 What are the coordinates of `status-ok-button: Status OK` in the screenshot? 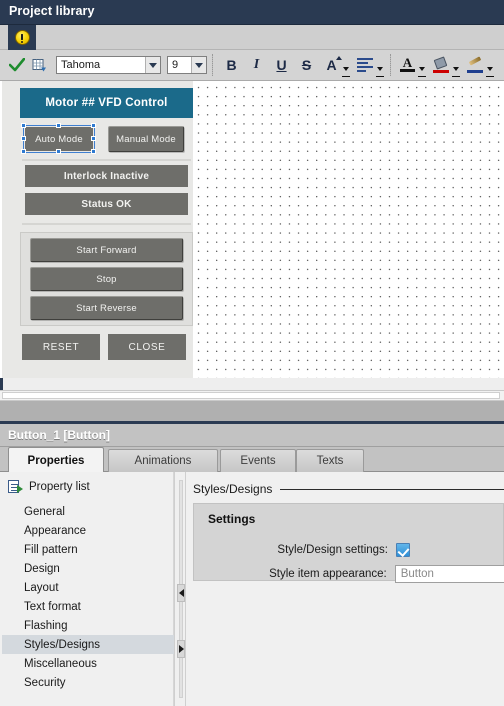 It's located at (106, 204).